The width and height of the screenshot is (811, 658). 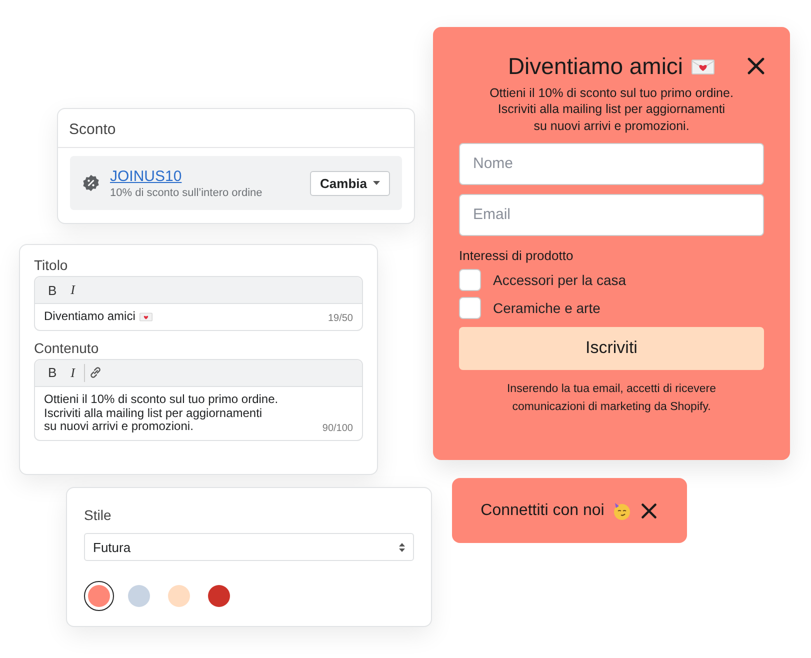 What do you see at coordinates (198, 303) in the screenshot?
I see `rich-text-editor: B I Diventiamo amici 19/50` at bounding box center [198, 303].